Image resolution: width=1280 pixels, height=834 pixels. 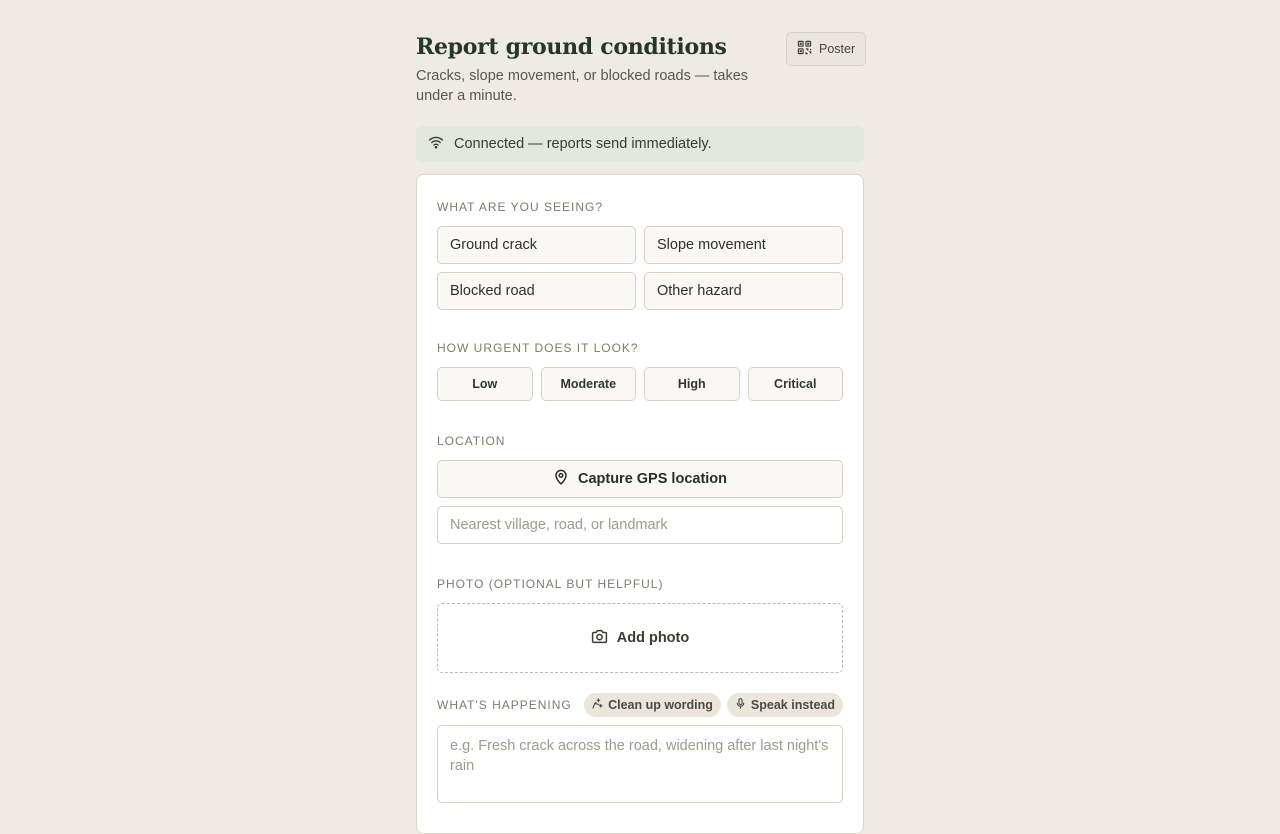 I want to click on speak-instead-label: Speak instead, so click(x=792, y=705).